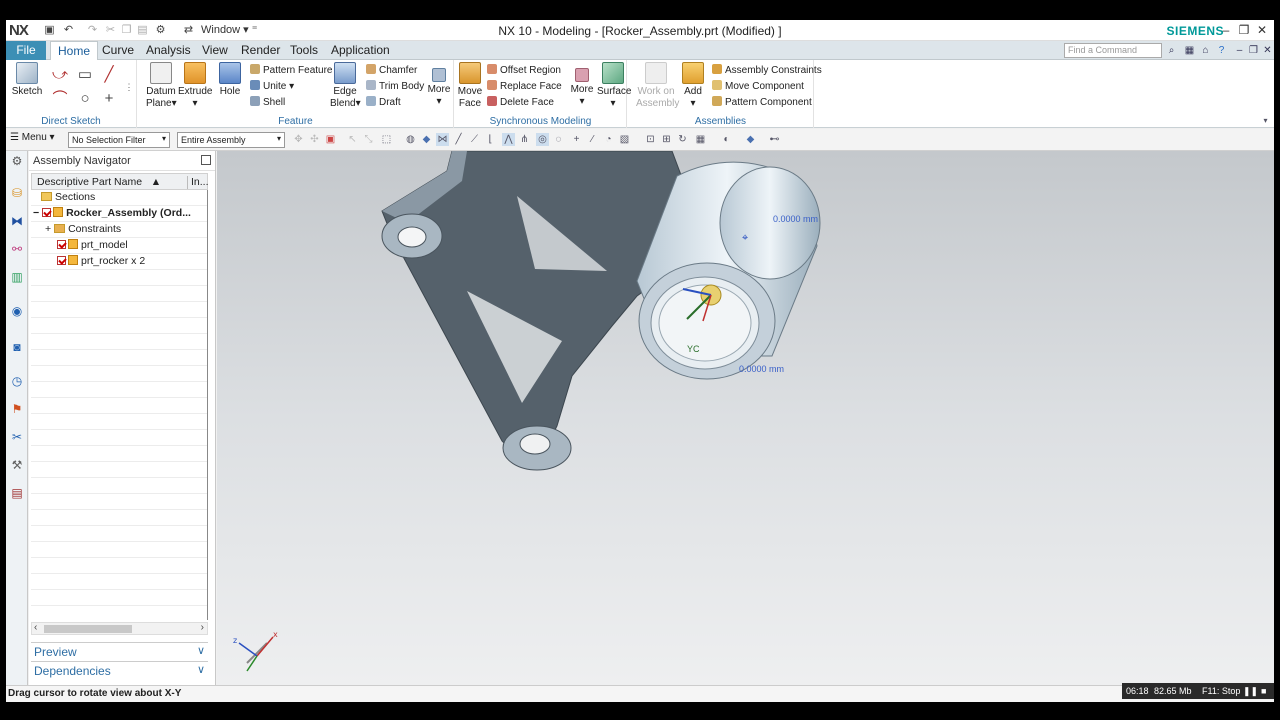 The image size is (1280, 720). What do you see at coordinates (508, 139) in the screenshot?
I see `intersection-icon: ⋀` at bounding box center [508, 139].